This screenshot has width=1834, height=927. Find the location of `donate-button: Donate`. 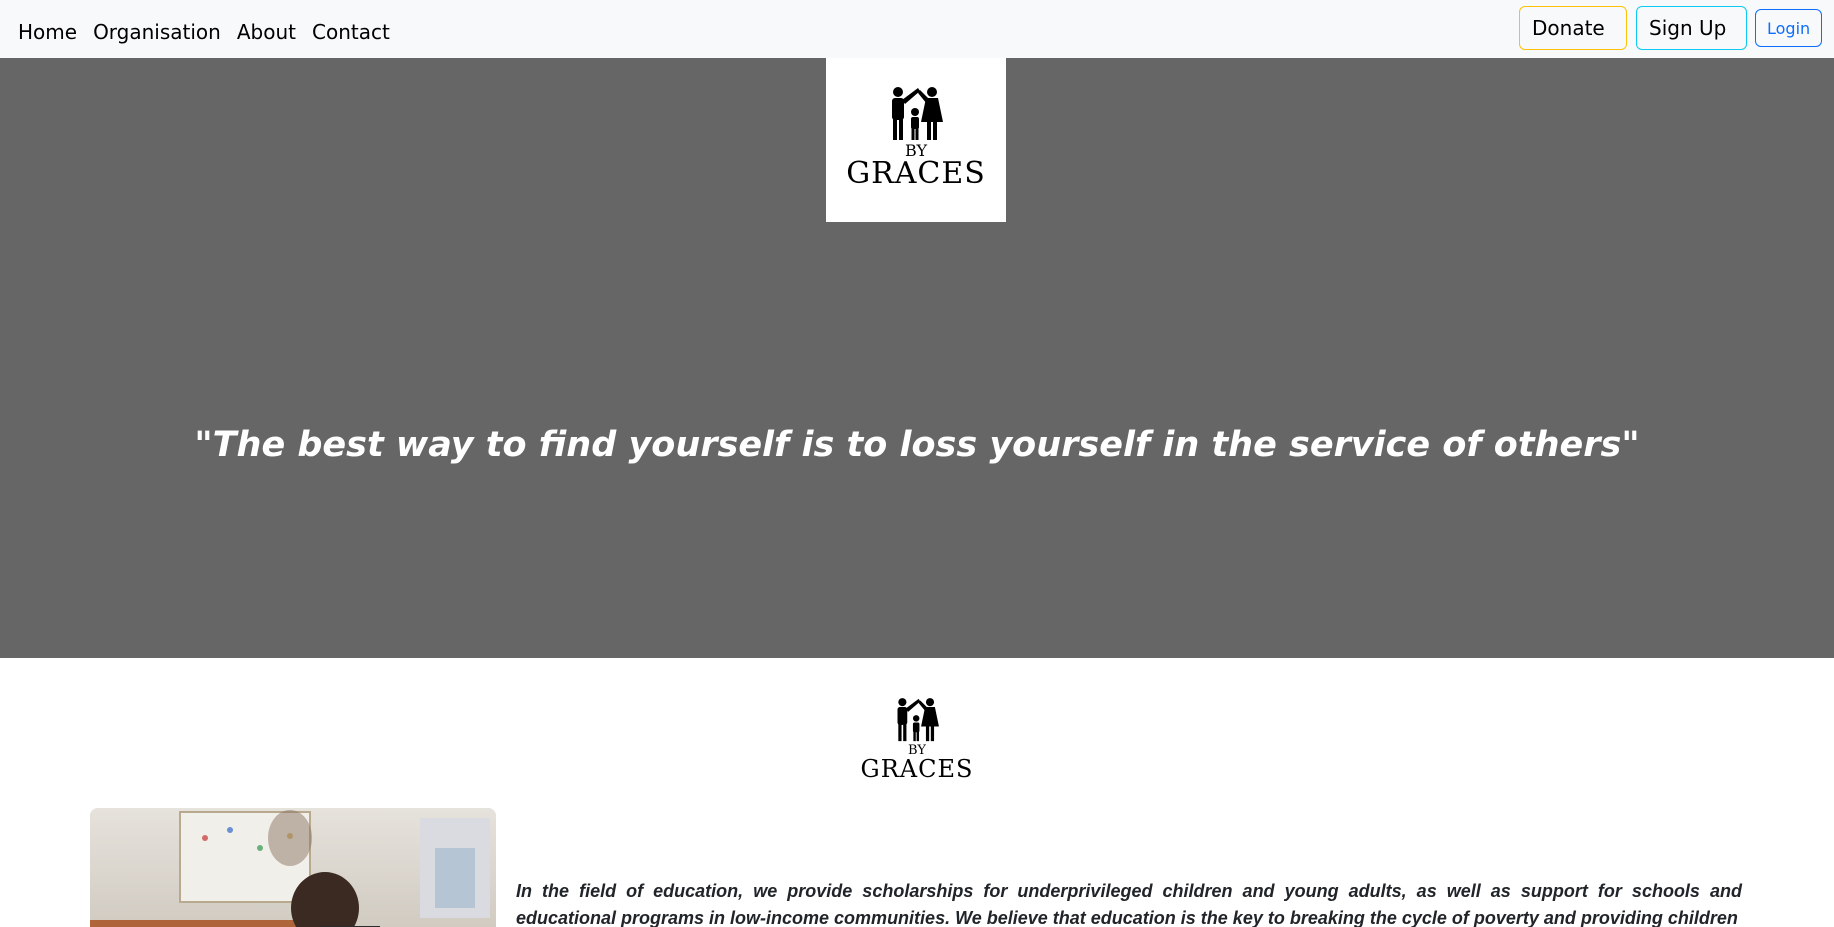

donate-button: Donate is located at coordinates (1573, 28).